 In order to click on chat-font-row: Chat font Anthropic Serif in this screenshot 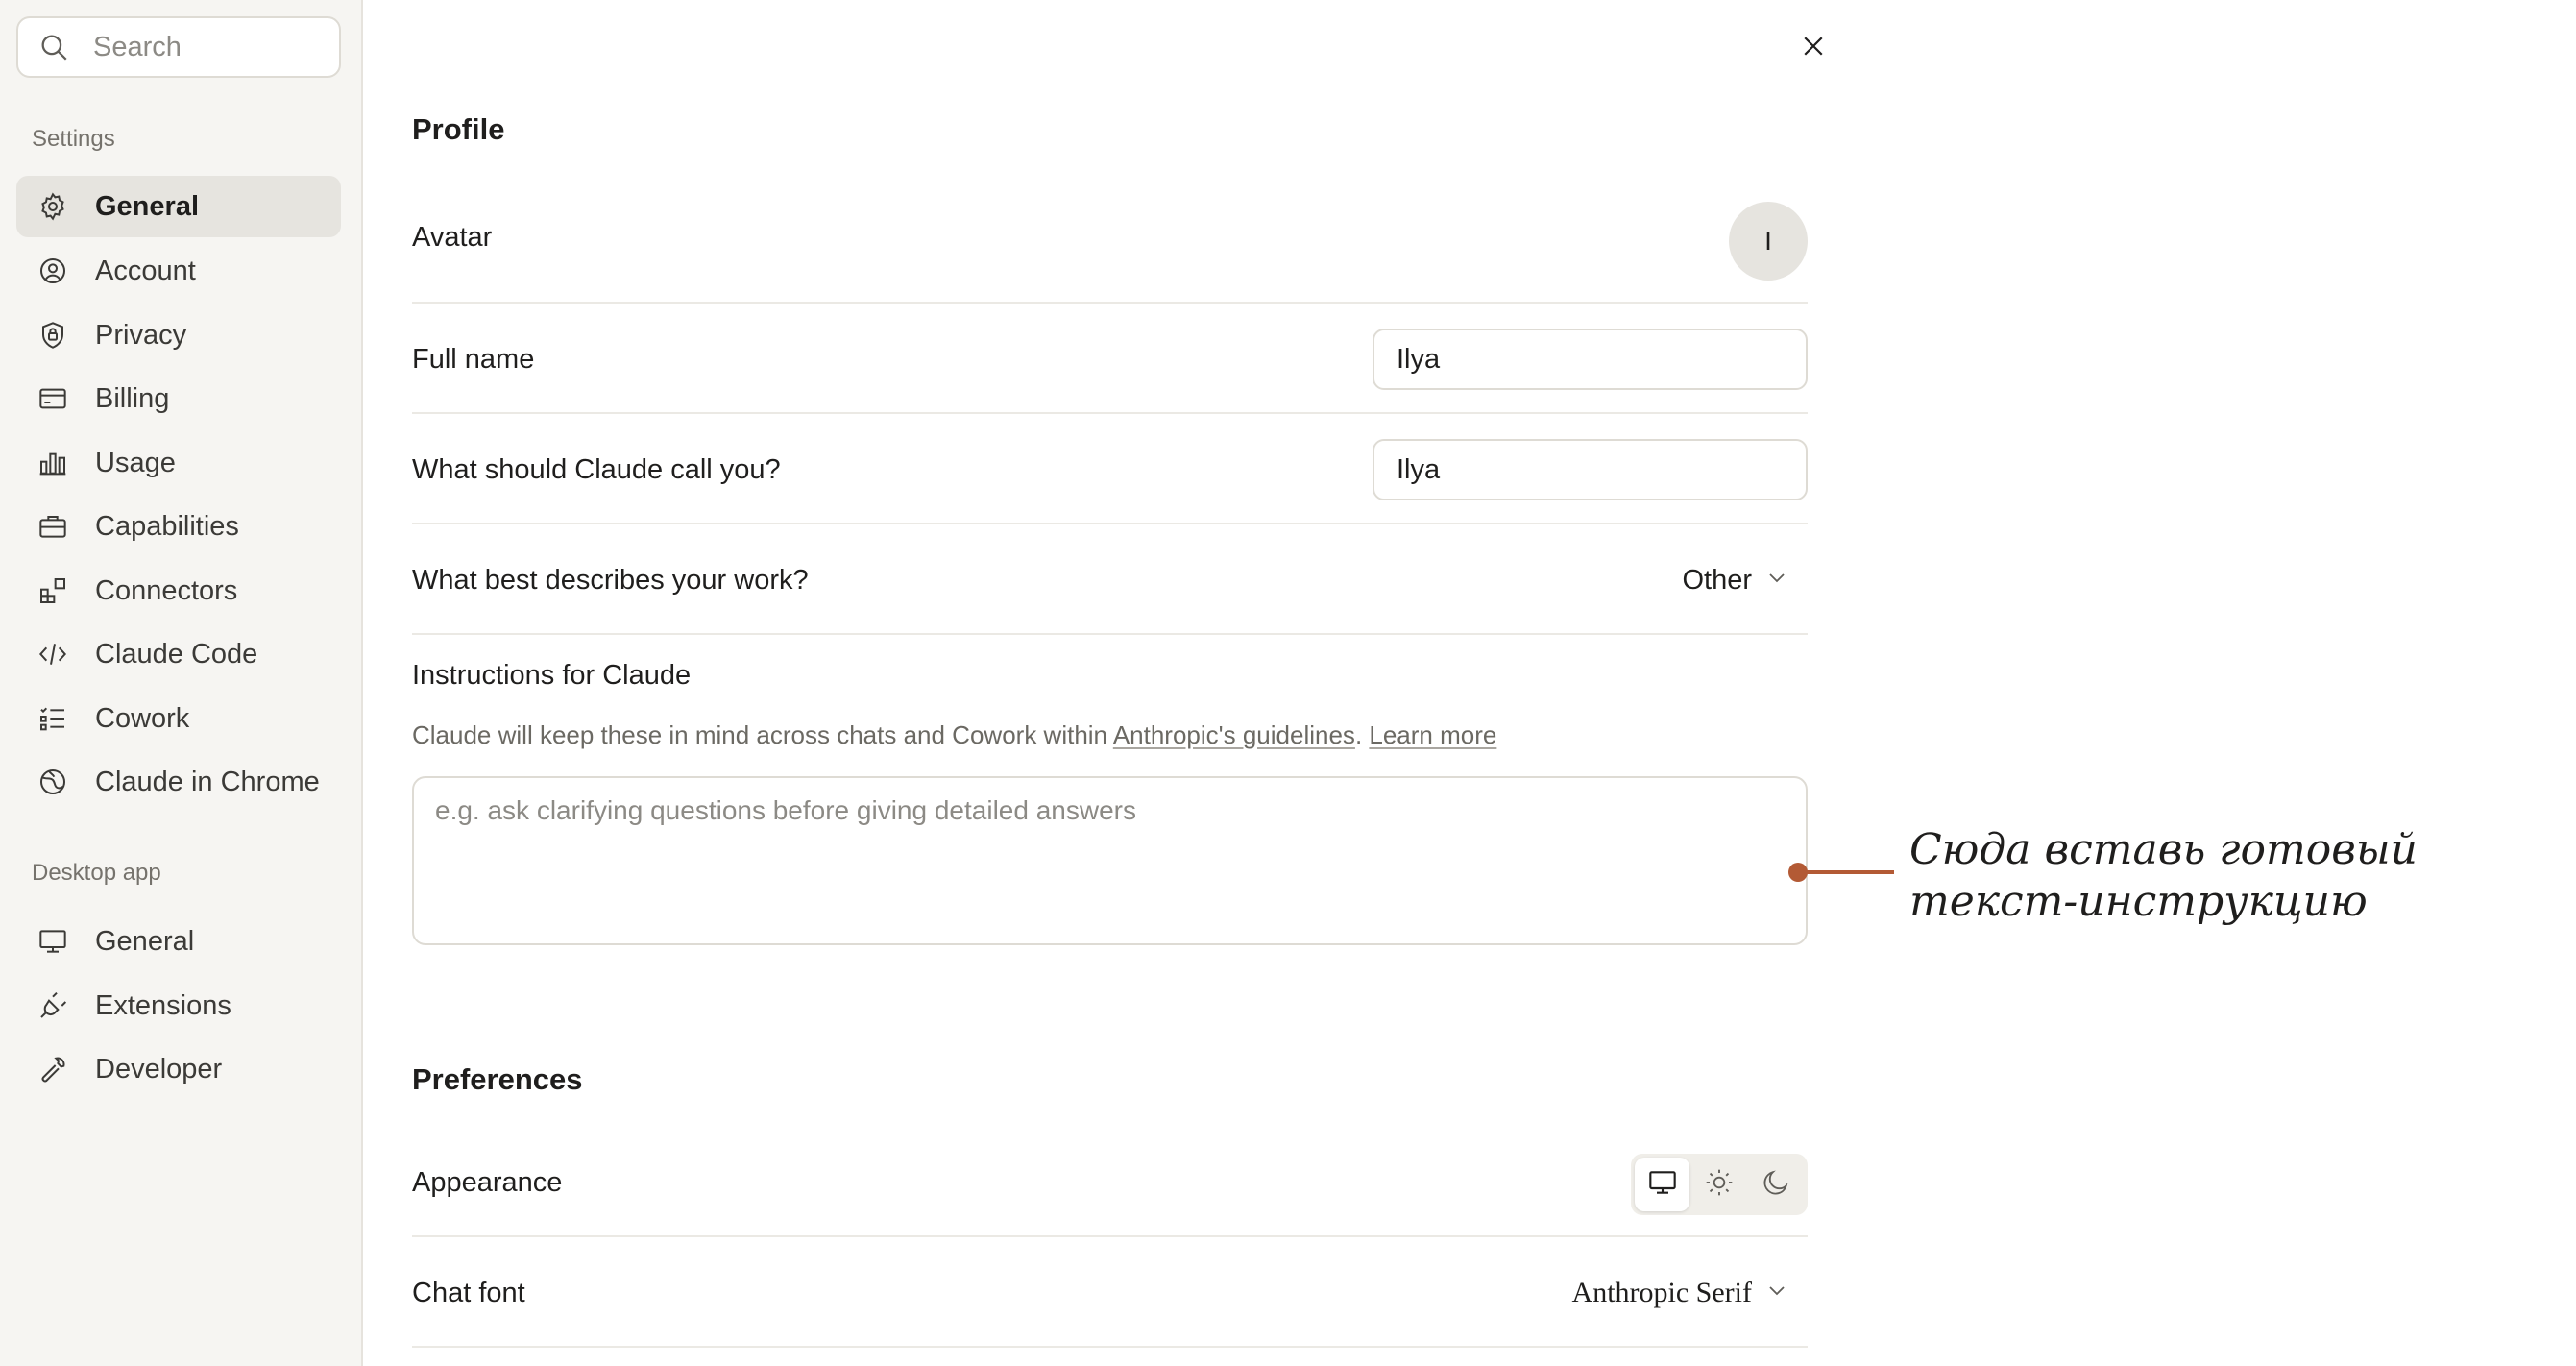, I will do `click(1110, 1292)`.